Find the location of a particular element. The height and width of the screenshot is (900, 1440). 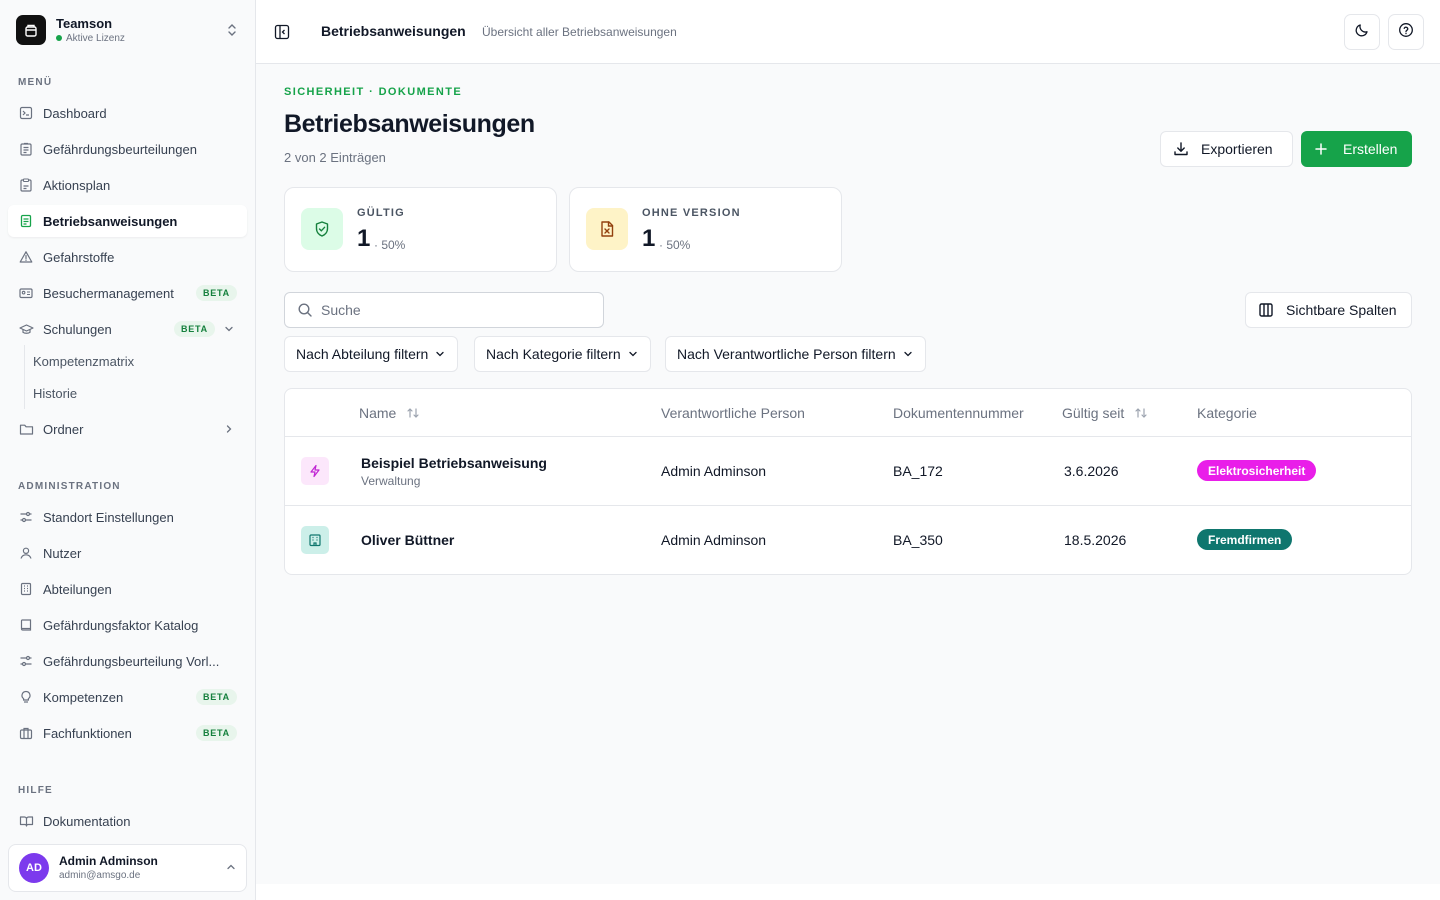

sidebar-item-standort-einstellungen: Standort Einstellungen is located at coordinates (127, 517).